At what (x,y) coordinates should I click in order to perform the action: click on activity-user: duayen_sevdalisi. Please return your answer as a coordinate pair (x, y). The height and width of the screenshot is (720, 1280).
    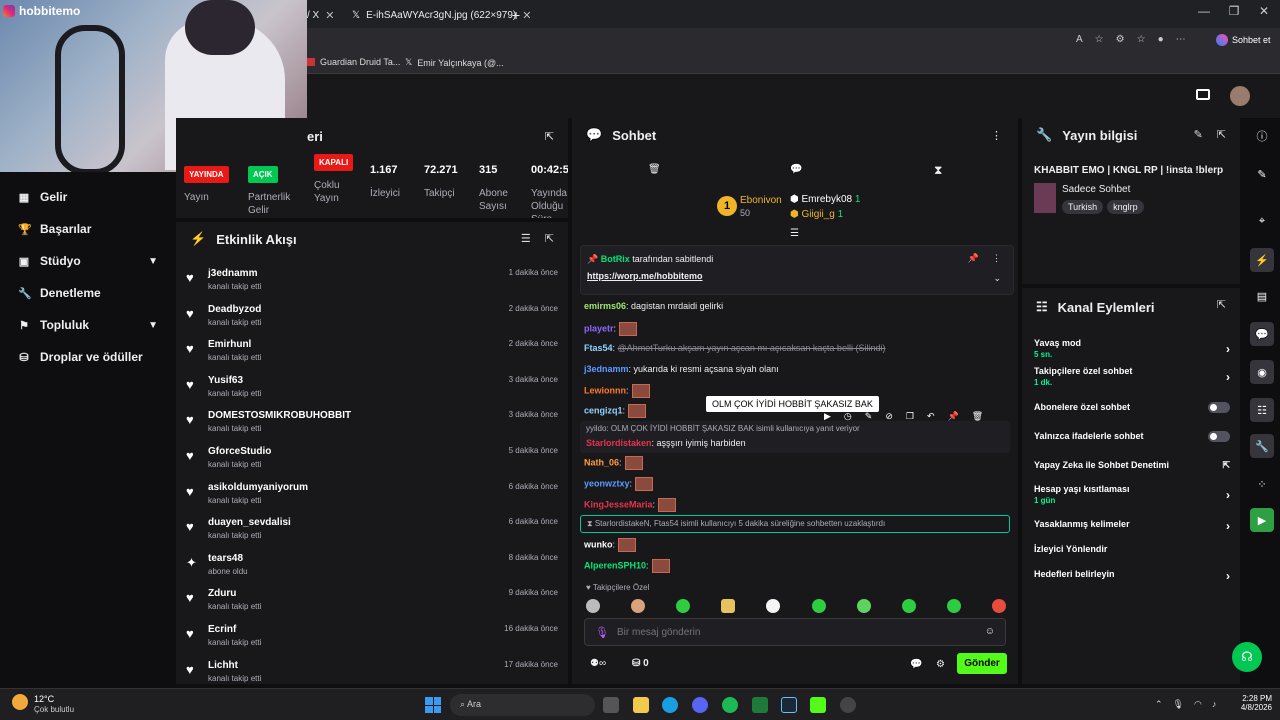
    Looking at the image, I should click on (249, 522).